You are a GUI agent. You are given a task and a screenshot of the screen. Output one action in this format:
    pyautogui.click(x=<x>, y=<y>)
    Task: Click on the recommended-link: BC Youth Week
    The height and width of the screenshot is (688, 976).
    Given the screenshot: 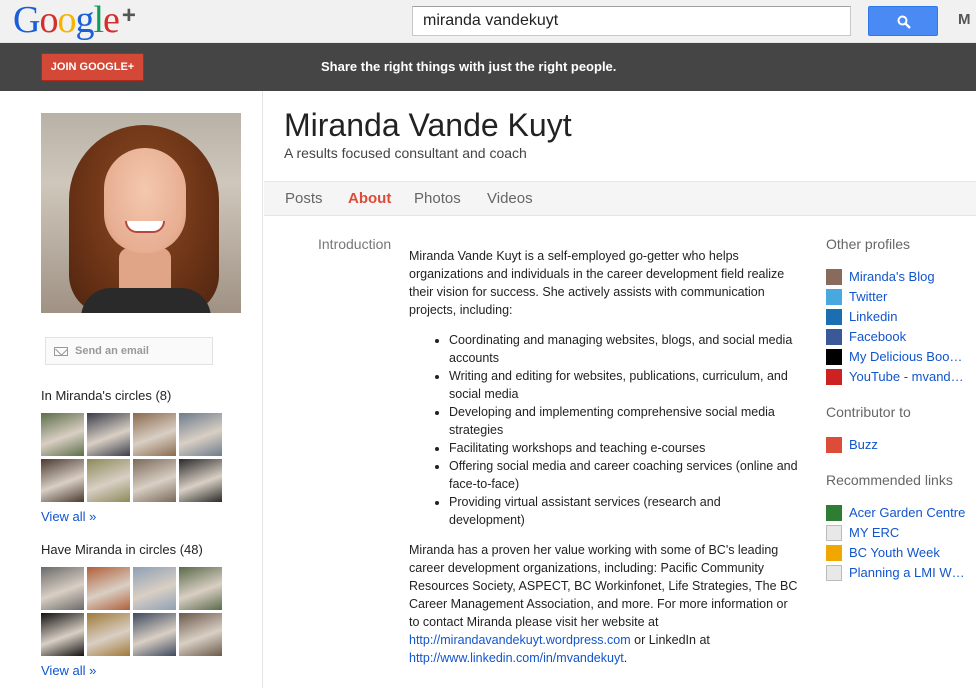 What is the action you would take?
    pyautogui.click(x=901, y=553)
    